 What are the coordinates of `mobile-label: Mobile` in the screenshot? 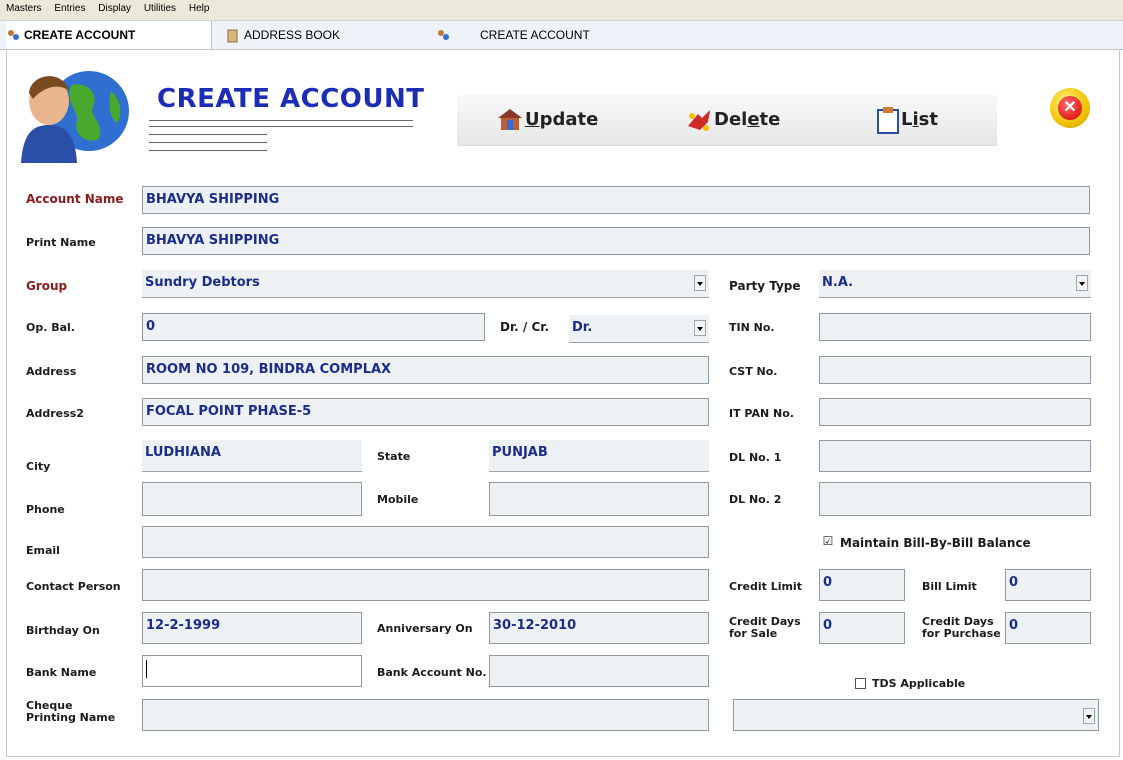 It's located at (398, 499).